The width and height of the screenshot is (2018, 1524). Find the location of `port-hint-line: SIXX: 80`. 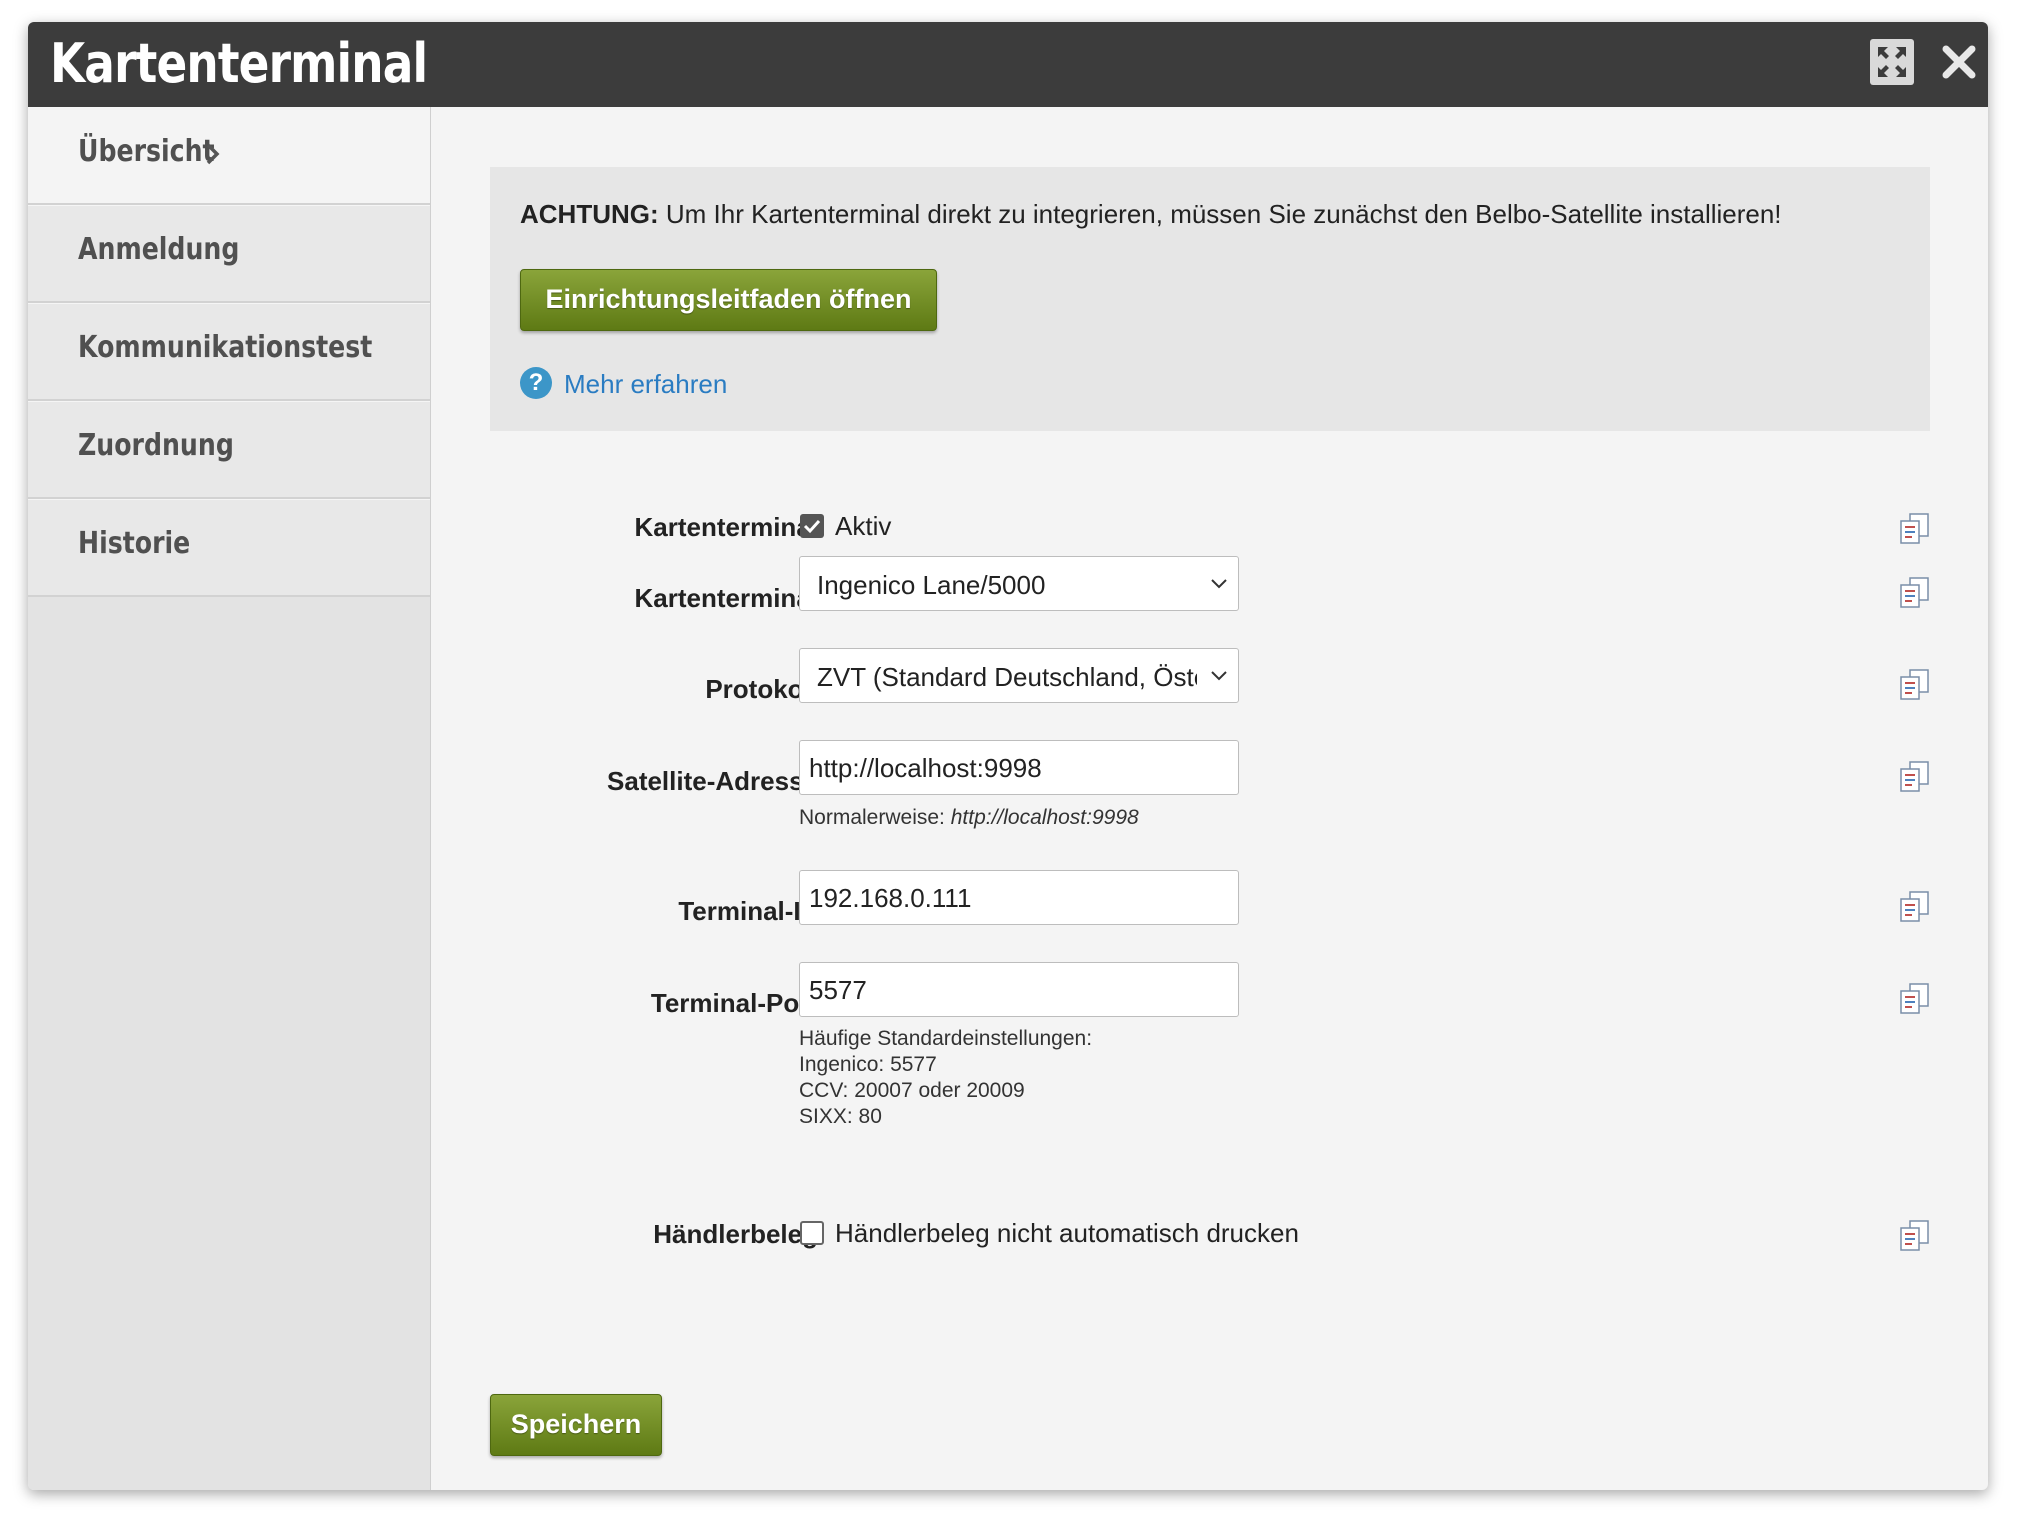

port-hint-line: SIXX: 80 is located at coordinates (840, 1116).